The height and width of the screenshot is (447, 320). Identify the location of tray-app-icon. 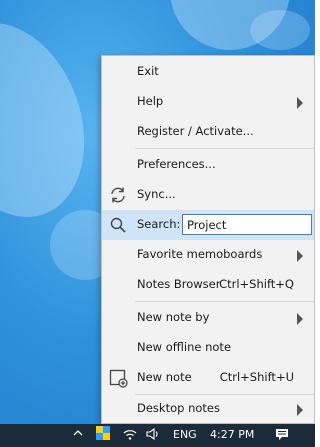
(103, 434).